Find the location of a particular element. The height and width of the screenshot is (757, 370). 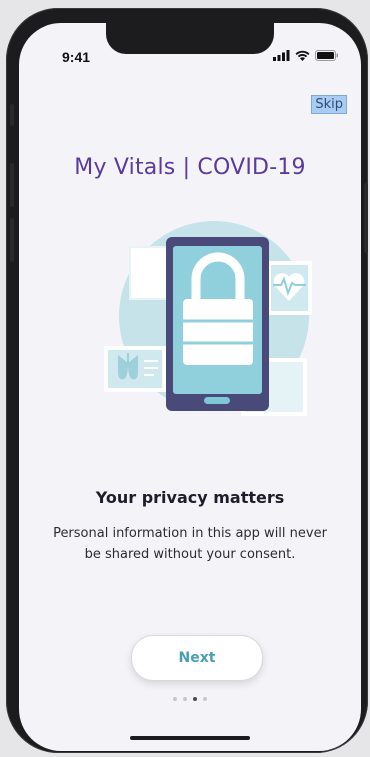

signal-icon is located at coordinates (281, 55).